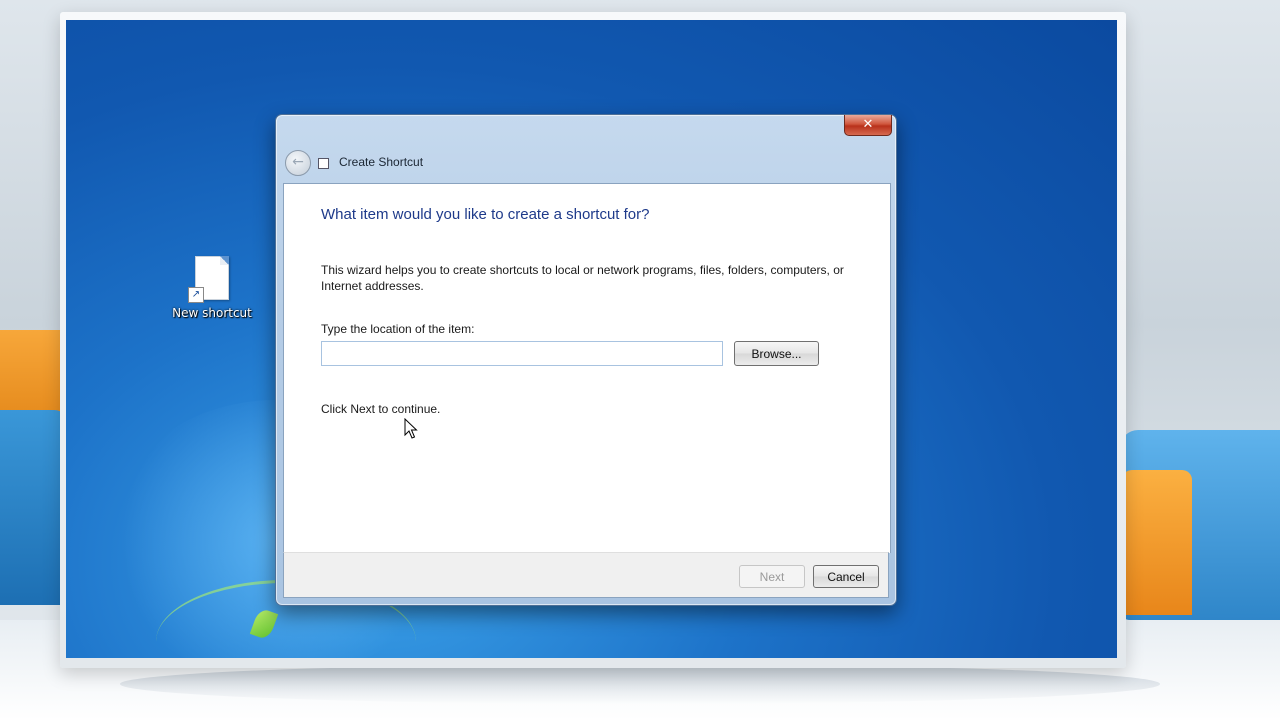  I want to click on desktop-icon-label: New shortcut, so click(212, 313).